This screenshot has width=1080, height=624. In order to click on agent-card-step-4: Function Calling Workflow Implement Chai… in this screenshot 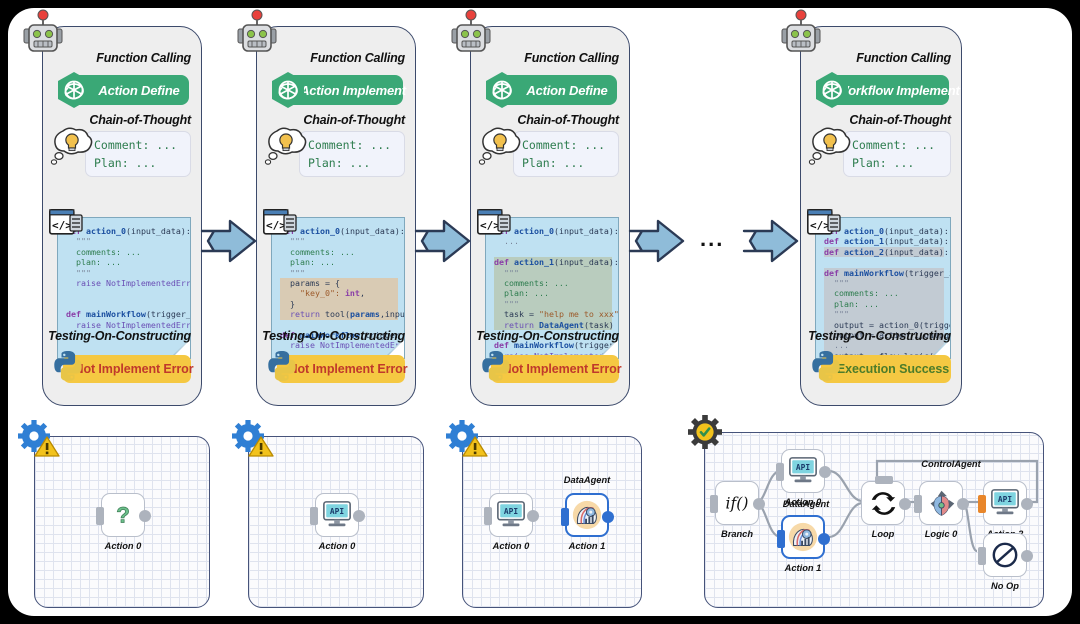, I will do `click(871, 207)`.